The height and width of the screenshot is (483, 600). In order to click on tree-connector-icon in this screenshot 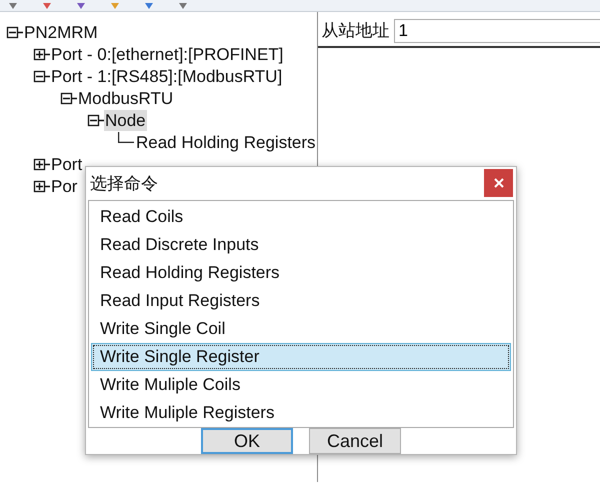, I will do `click(126, 137)`.